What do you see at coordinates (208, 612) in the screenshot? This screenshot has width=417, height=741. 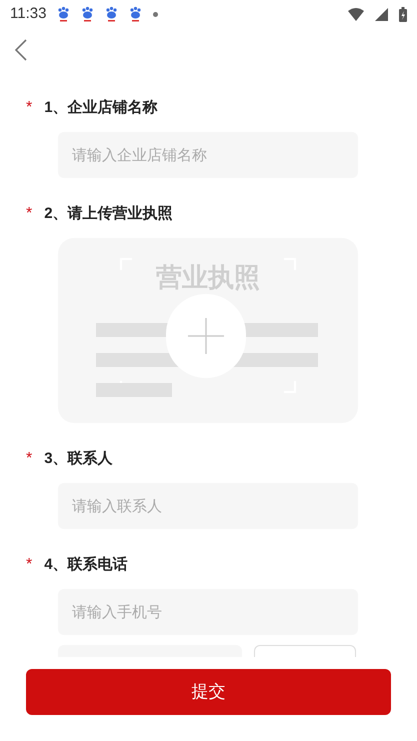 I see `input-field: 请输入手机号` at bounding box center [208, 612].